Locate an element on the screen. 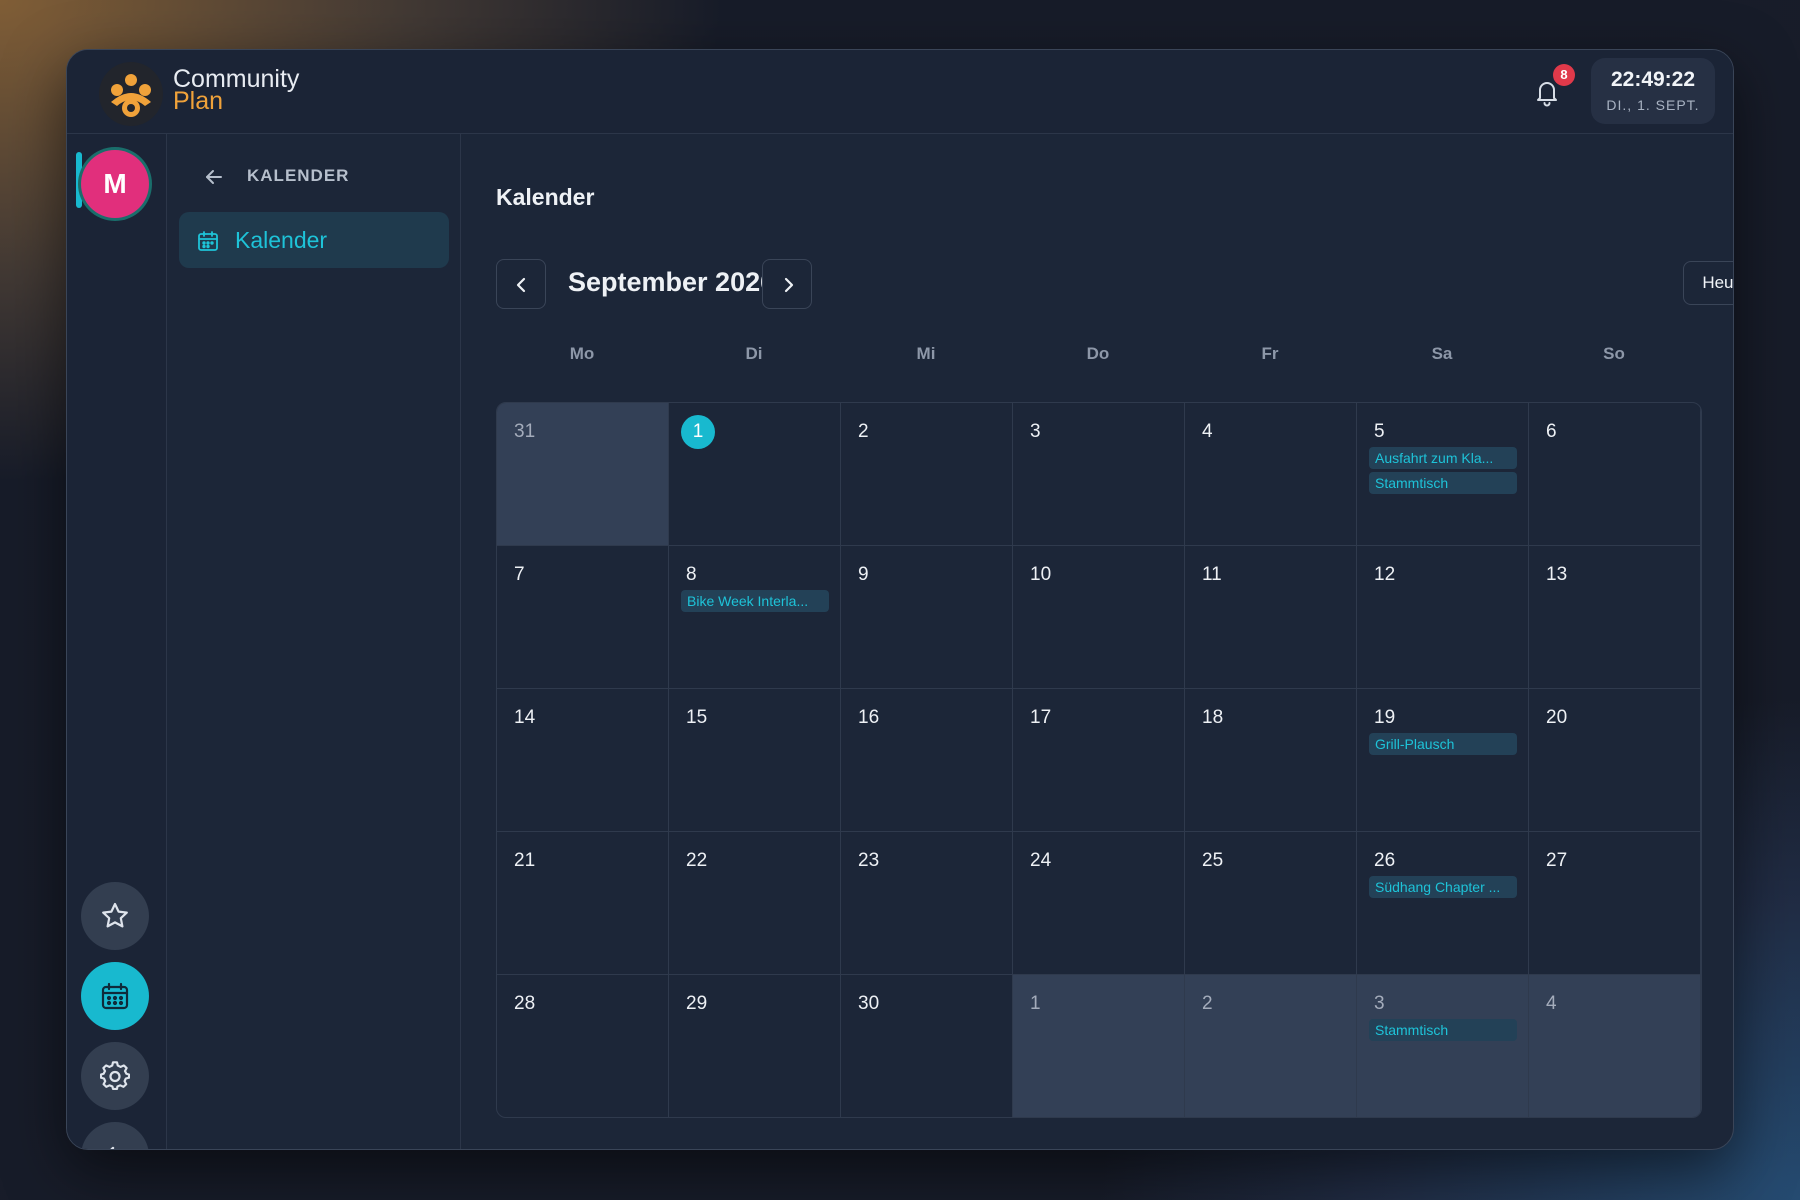  calendar-day-cell: 31 is located at coordinates (583, 474).